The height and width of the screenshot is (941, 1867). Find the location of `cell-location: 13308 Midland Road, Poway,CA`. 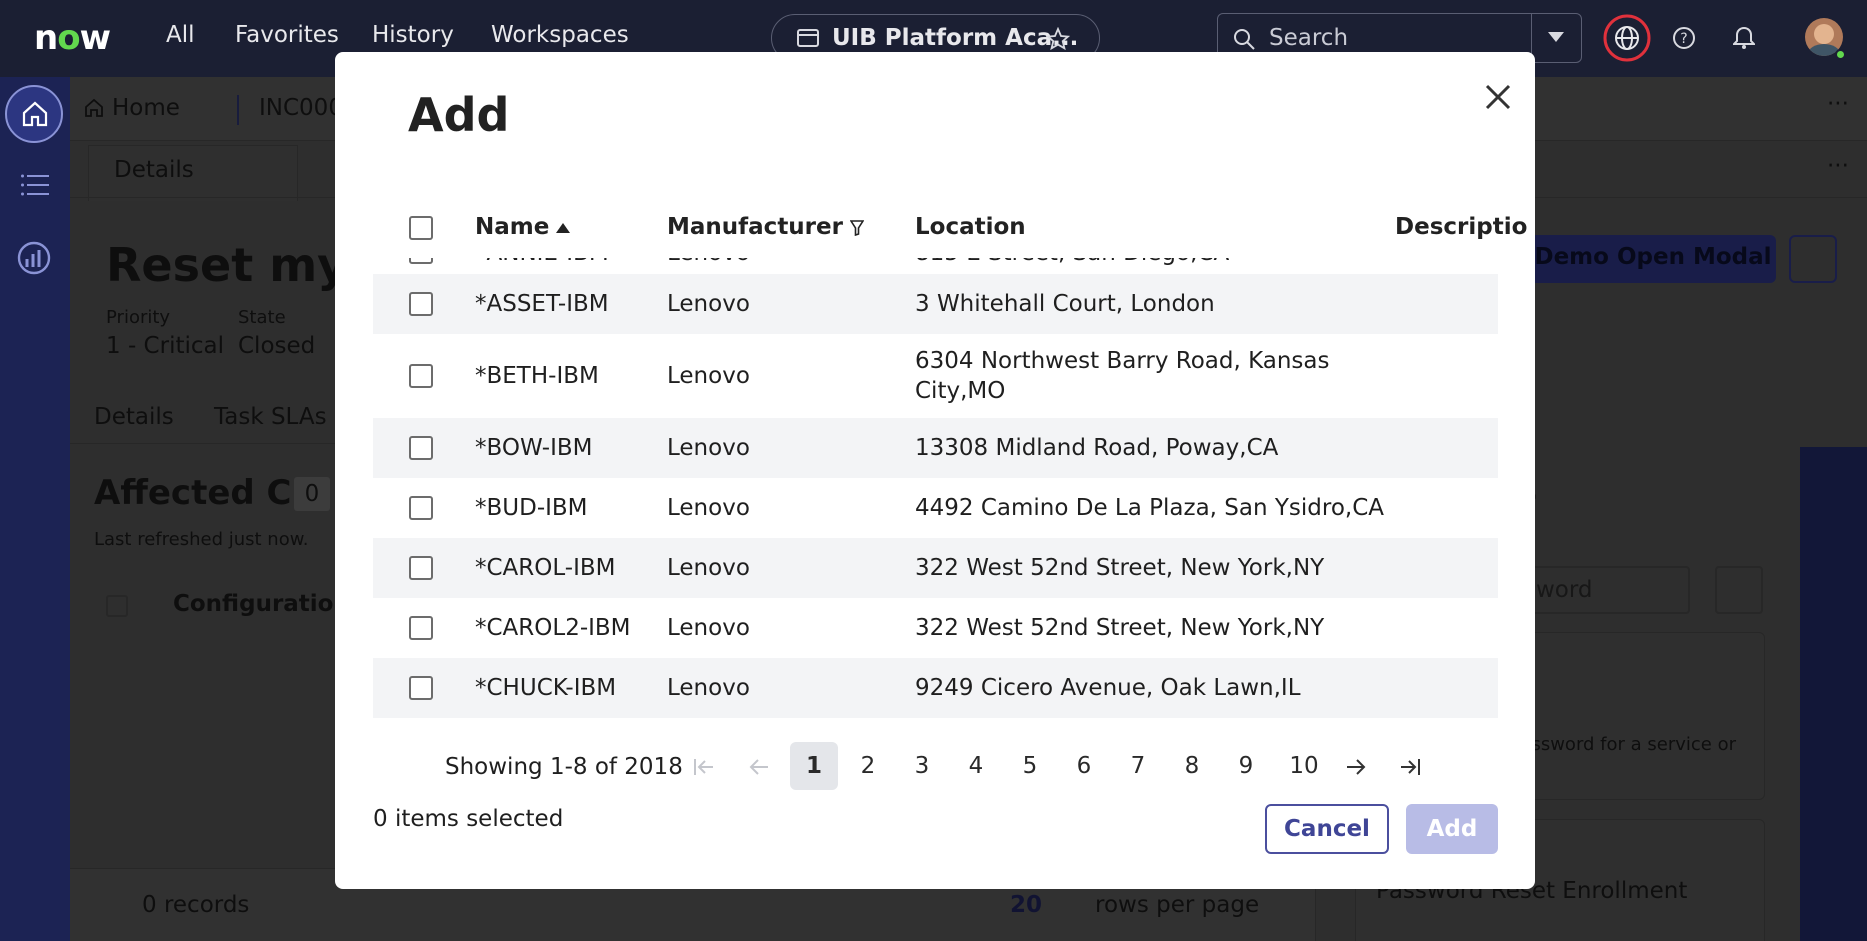

cell-location: 13308 Midland Road, Poway,CA is located at coordinates (1097, 448).